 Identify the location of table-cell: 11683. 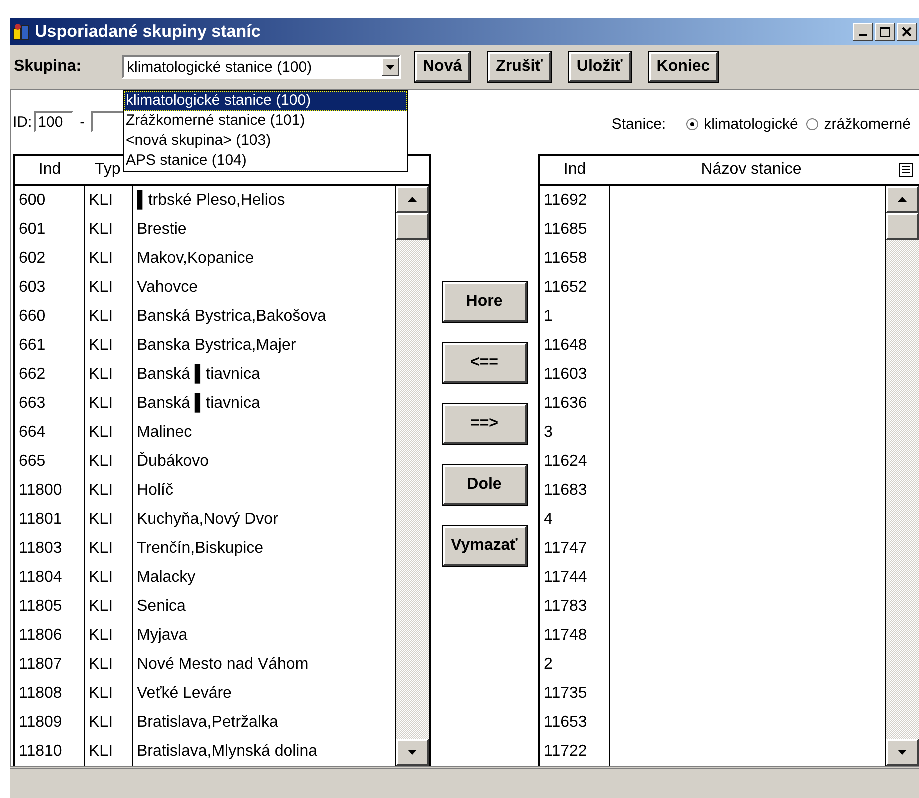
(575, 490).